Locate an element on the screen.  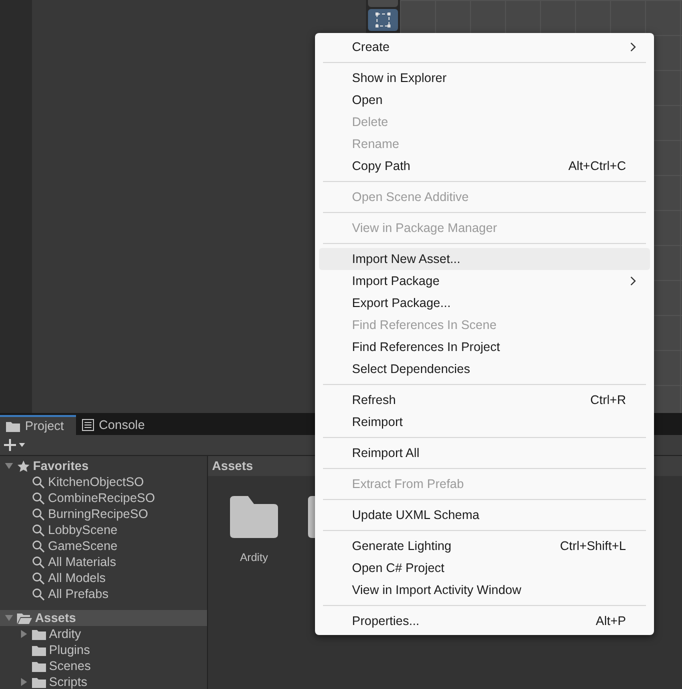
menu-item: Reimport is located at coordinates (484, 422).